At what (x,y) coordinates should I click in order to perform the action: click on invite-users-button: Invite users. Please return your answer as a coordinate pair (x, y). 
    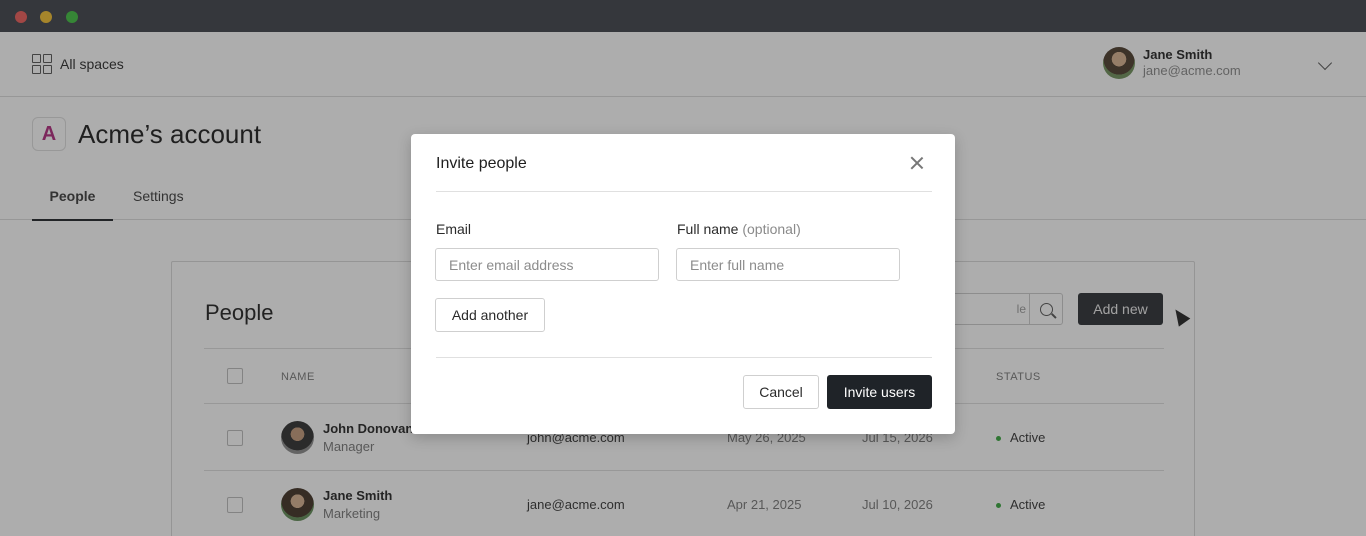
    Looking at the image, I should click on (879, 392).